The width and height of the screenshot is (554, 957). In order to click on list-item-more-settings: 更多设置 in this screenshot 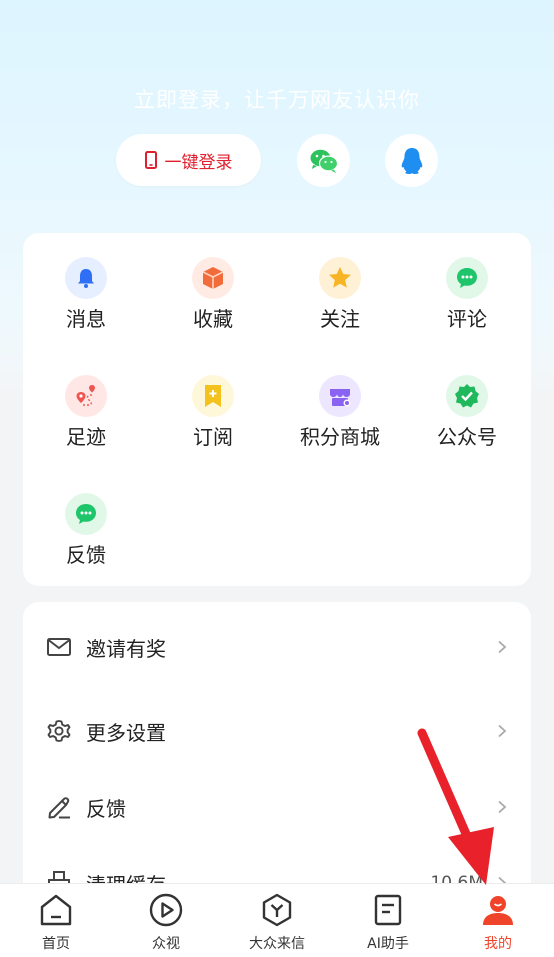, I will do `click(277, 731)`.